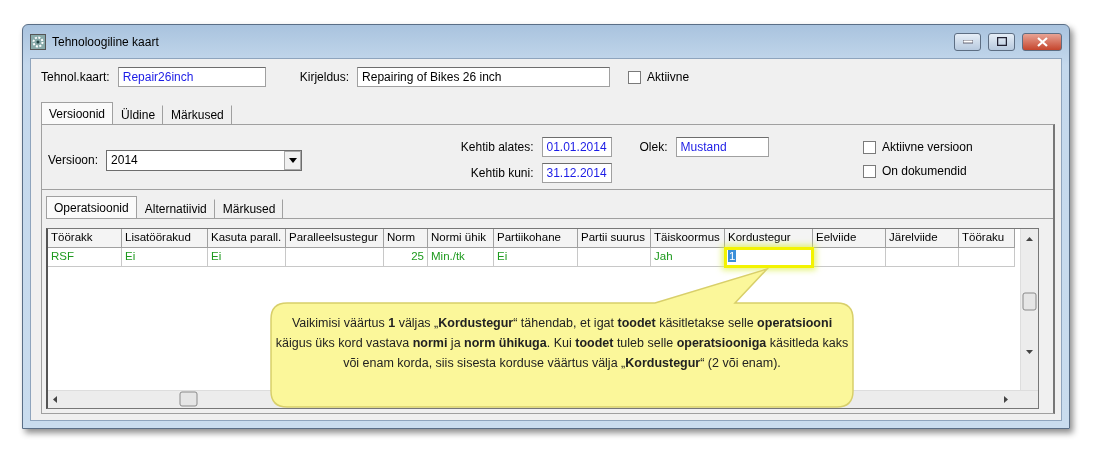 This screenshot has height=452, width=1093. Describe the element at coordinates (502, 173) in the screenshot. I see `field-label: Kehtib kuni:` at that location.